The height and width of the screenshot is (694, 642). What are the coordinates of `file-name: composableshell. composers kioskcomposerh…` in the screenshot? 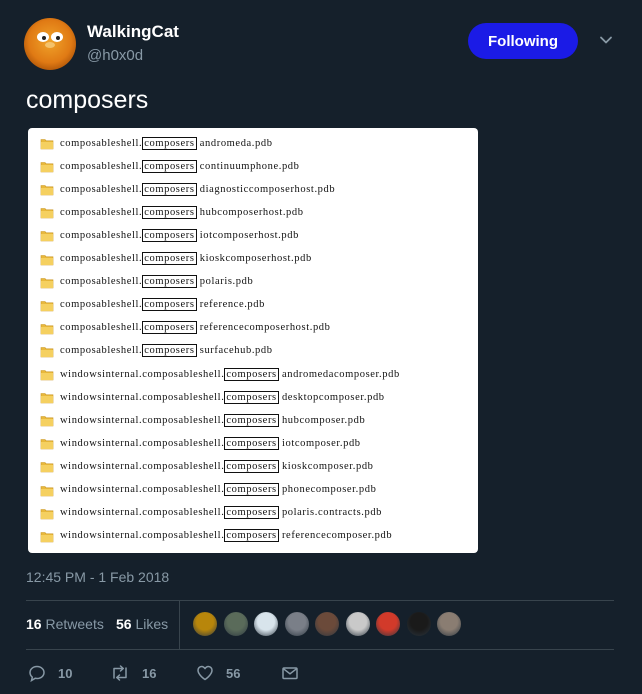 It's located at (186, 258).